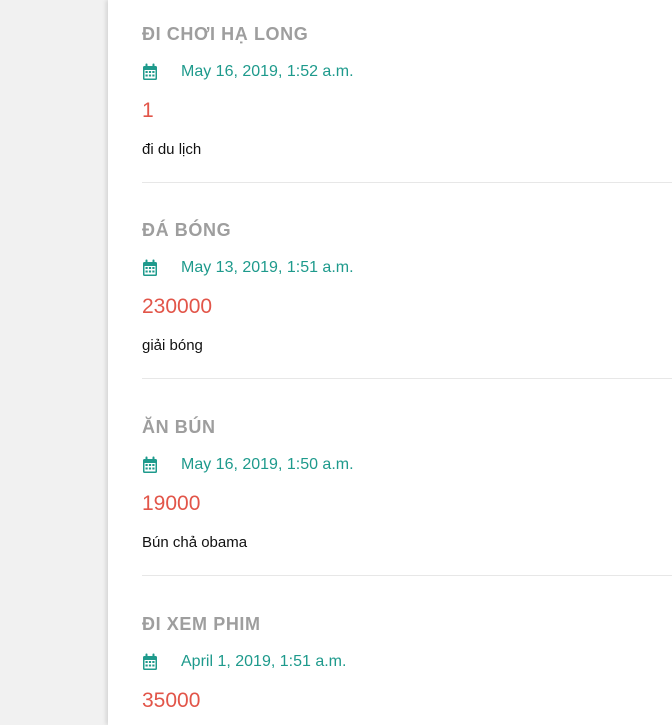 Image resolution: width=672 pixels, height=725 pixels. Describe the element at coordinates (267, 267) in the screenshot. I see `expense-date: May 13, 2019, 1:51 a.m.` at that location.